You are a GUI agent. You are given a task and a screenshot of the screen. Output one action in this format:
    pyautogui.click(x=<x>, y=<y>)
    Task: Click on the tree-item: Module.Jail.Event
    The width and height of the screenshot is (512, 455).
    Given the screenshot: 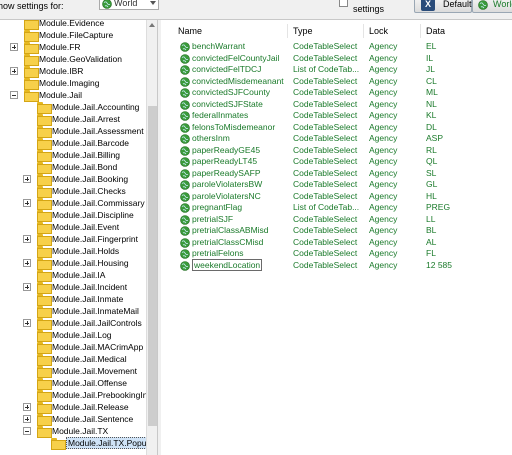 What is the action you would take?
    pyautogui.click(x=73, y=227)
    